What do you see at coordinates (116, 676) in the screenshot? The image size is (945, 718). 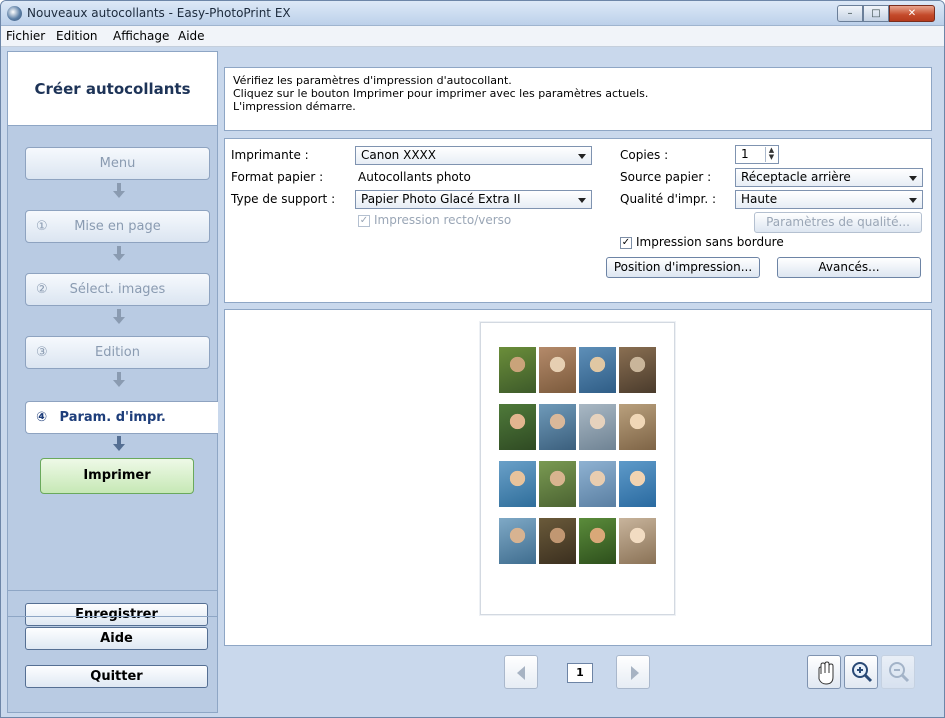 I see `quit-button: Quitter` at bounding box center [116, 676].